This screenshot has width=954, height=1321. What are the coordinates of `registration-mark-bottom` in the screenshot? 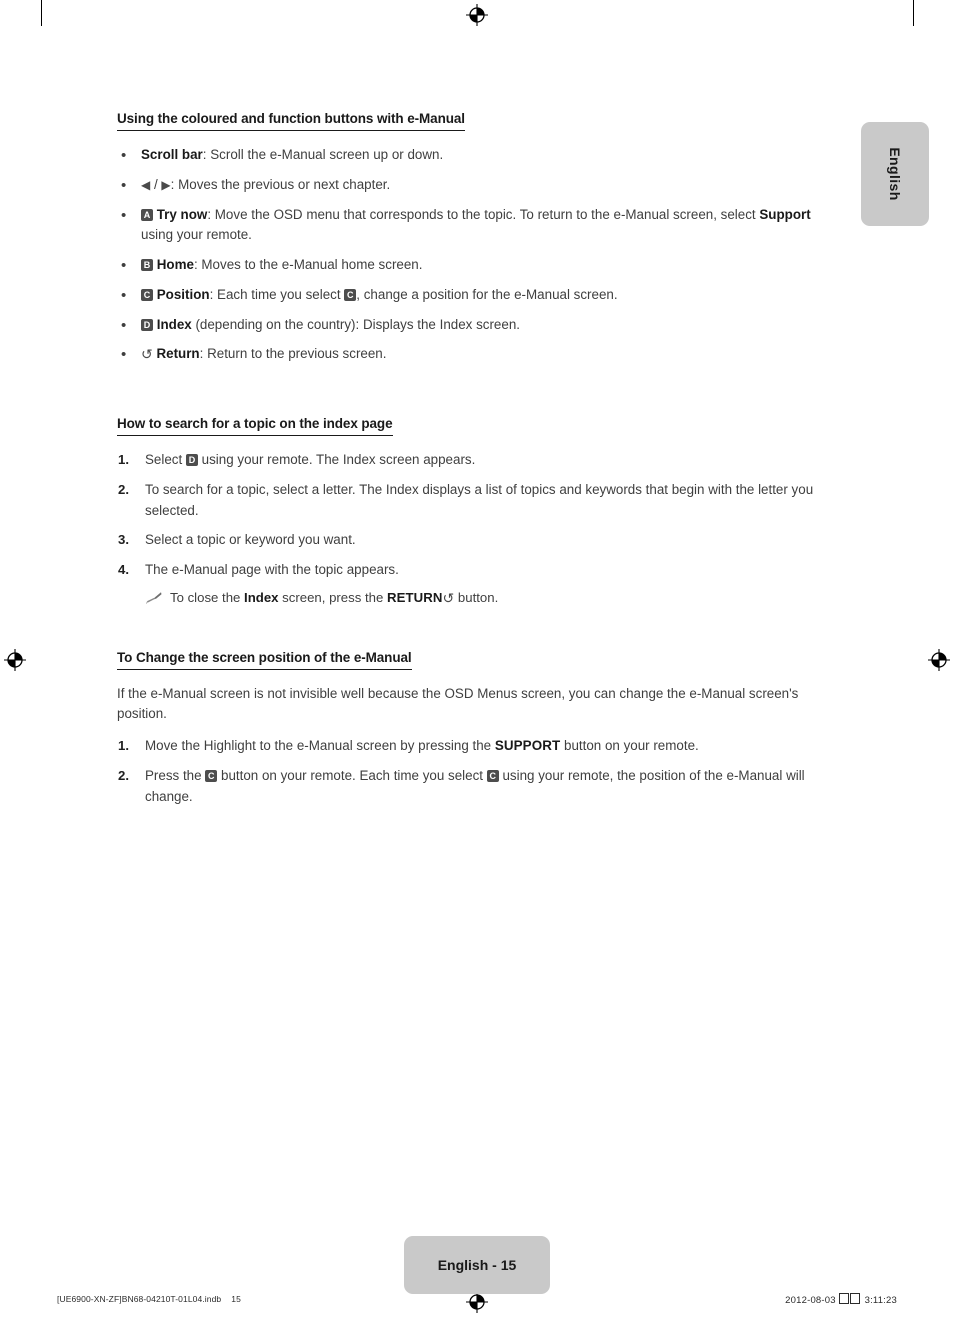 It's located at (477, 1302).